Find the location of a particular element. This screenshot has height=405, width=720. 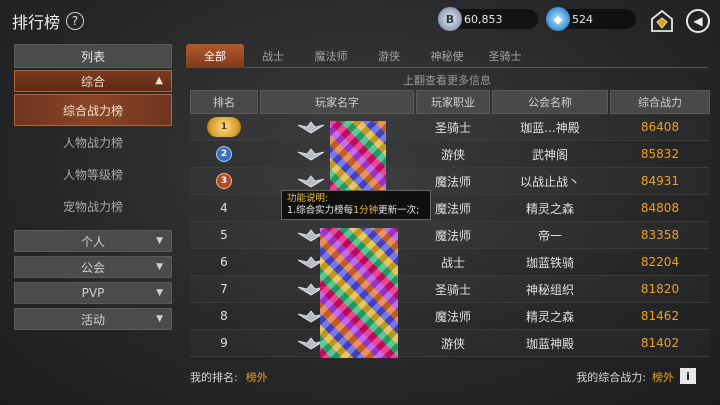

back-icon: ◀ is located at coordinates (698, 21).